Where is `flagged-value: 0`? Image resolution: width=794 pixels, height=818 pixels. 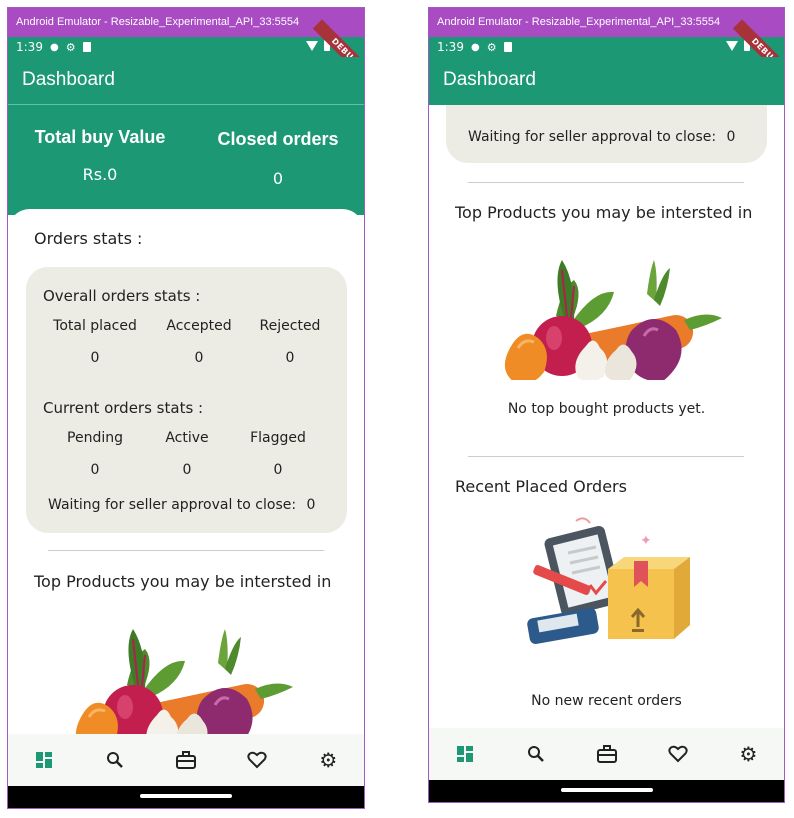 flagged-value: 0 is located at coordinates (278, 470).